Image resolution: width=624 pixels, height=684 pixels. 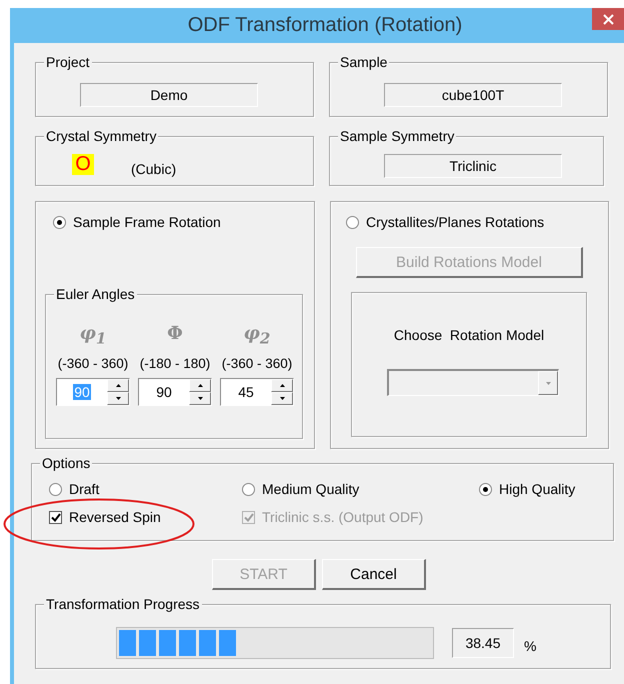 What do you see at coordinates (473, 95) in the screenshot?
I see `sample-field: cube100T` at bounding box center [473, 95].